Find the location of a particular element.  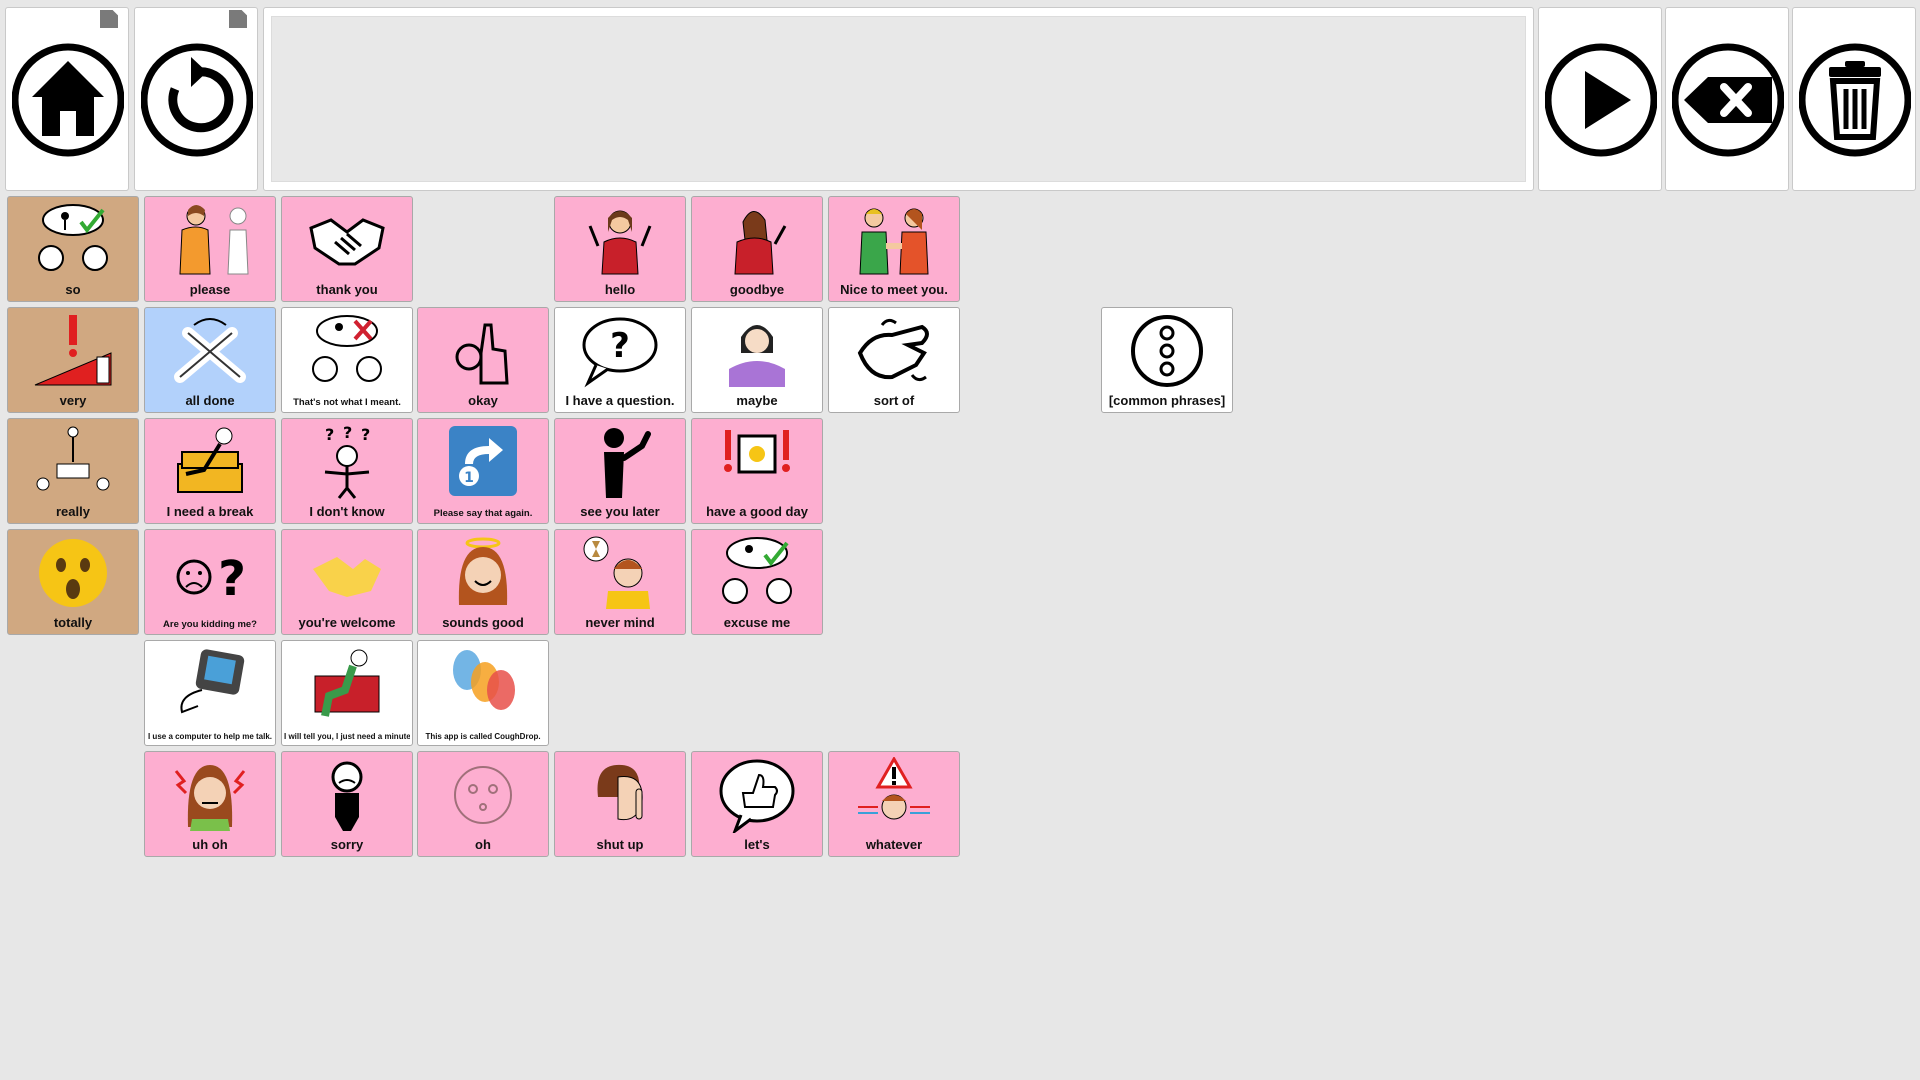

tile-label: very is located at coordinates (73, 400).